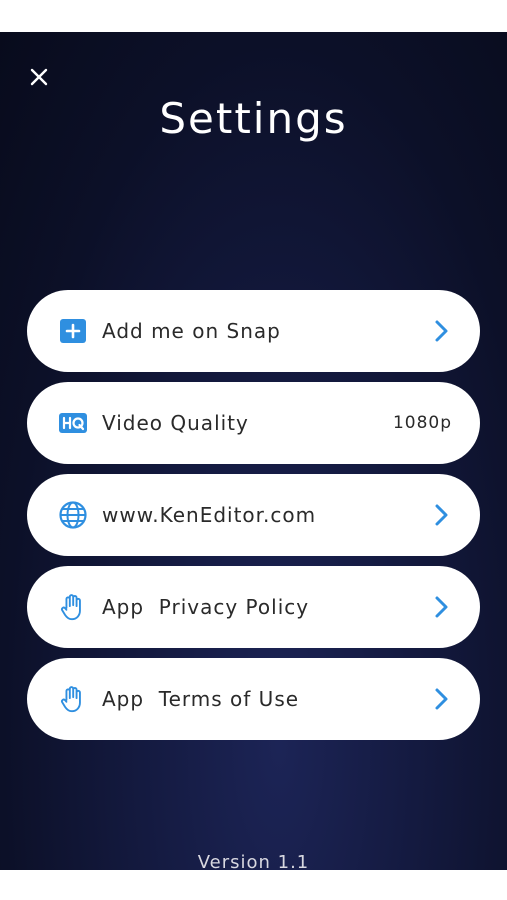  I want to click on menu-item-label: Video Quality, so click(175, 423).